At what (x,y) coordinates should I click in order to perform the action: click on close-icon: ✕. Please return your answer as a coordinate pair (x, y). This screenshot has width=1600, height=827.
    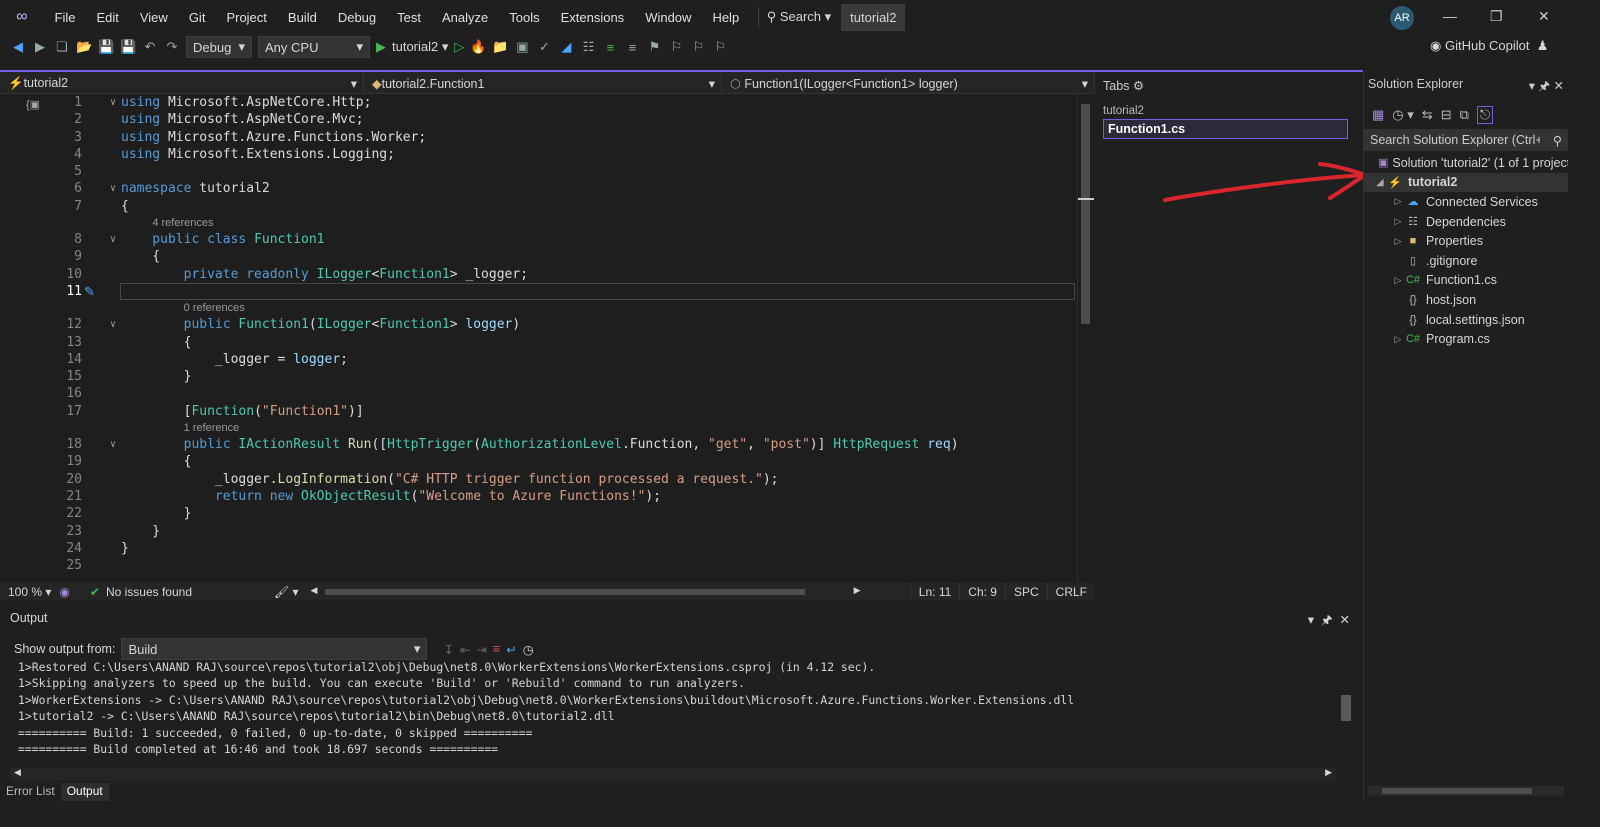
    Looking at the image, I should click on (1544, 16).